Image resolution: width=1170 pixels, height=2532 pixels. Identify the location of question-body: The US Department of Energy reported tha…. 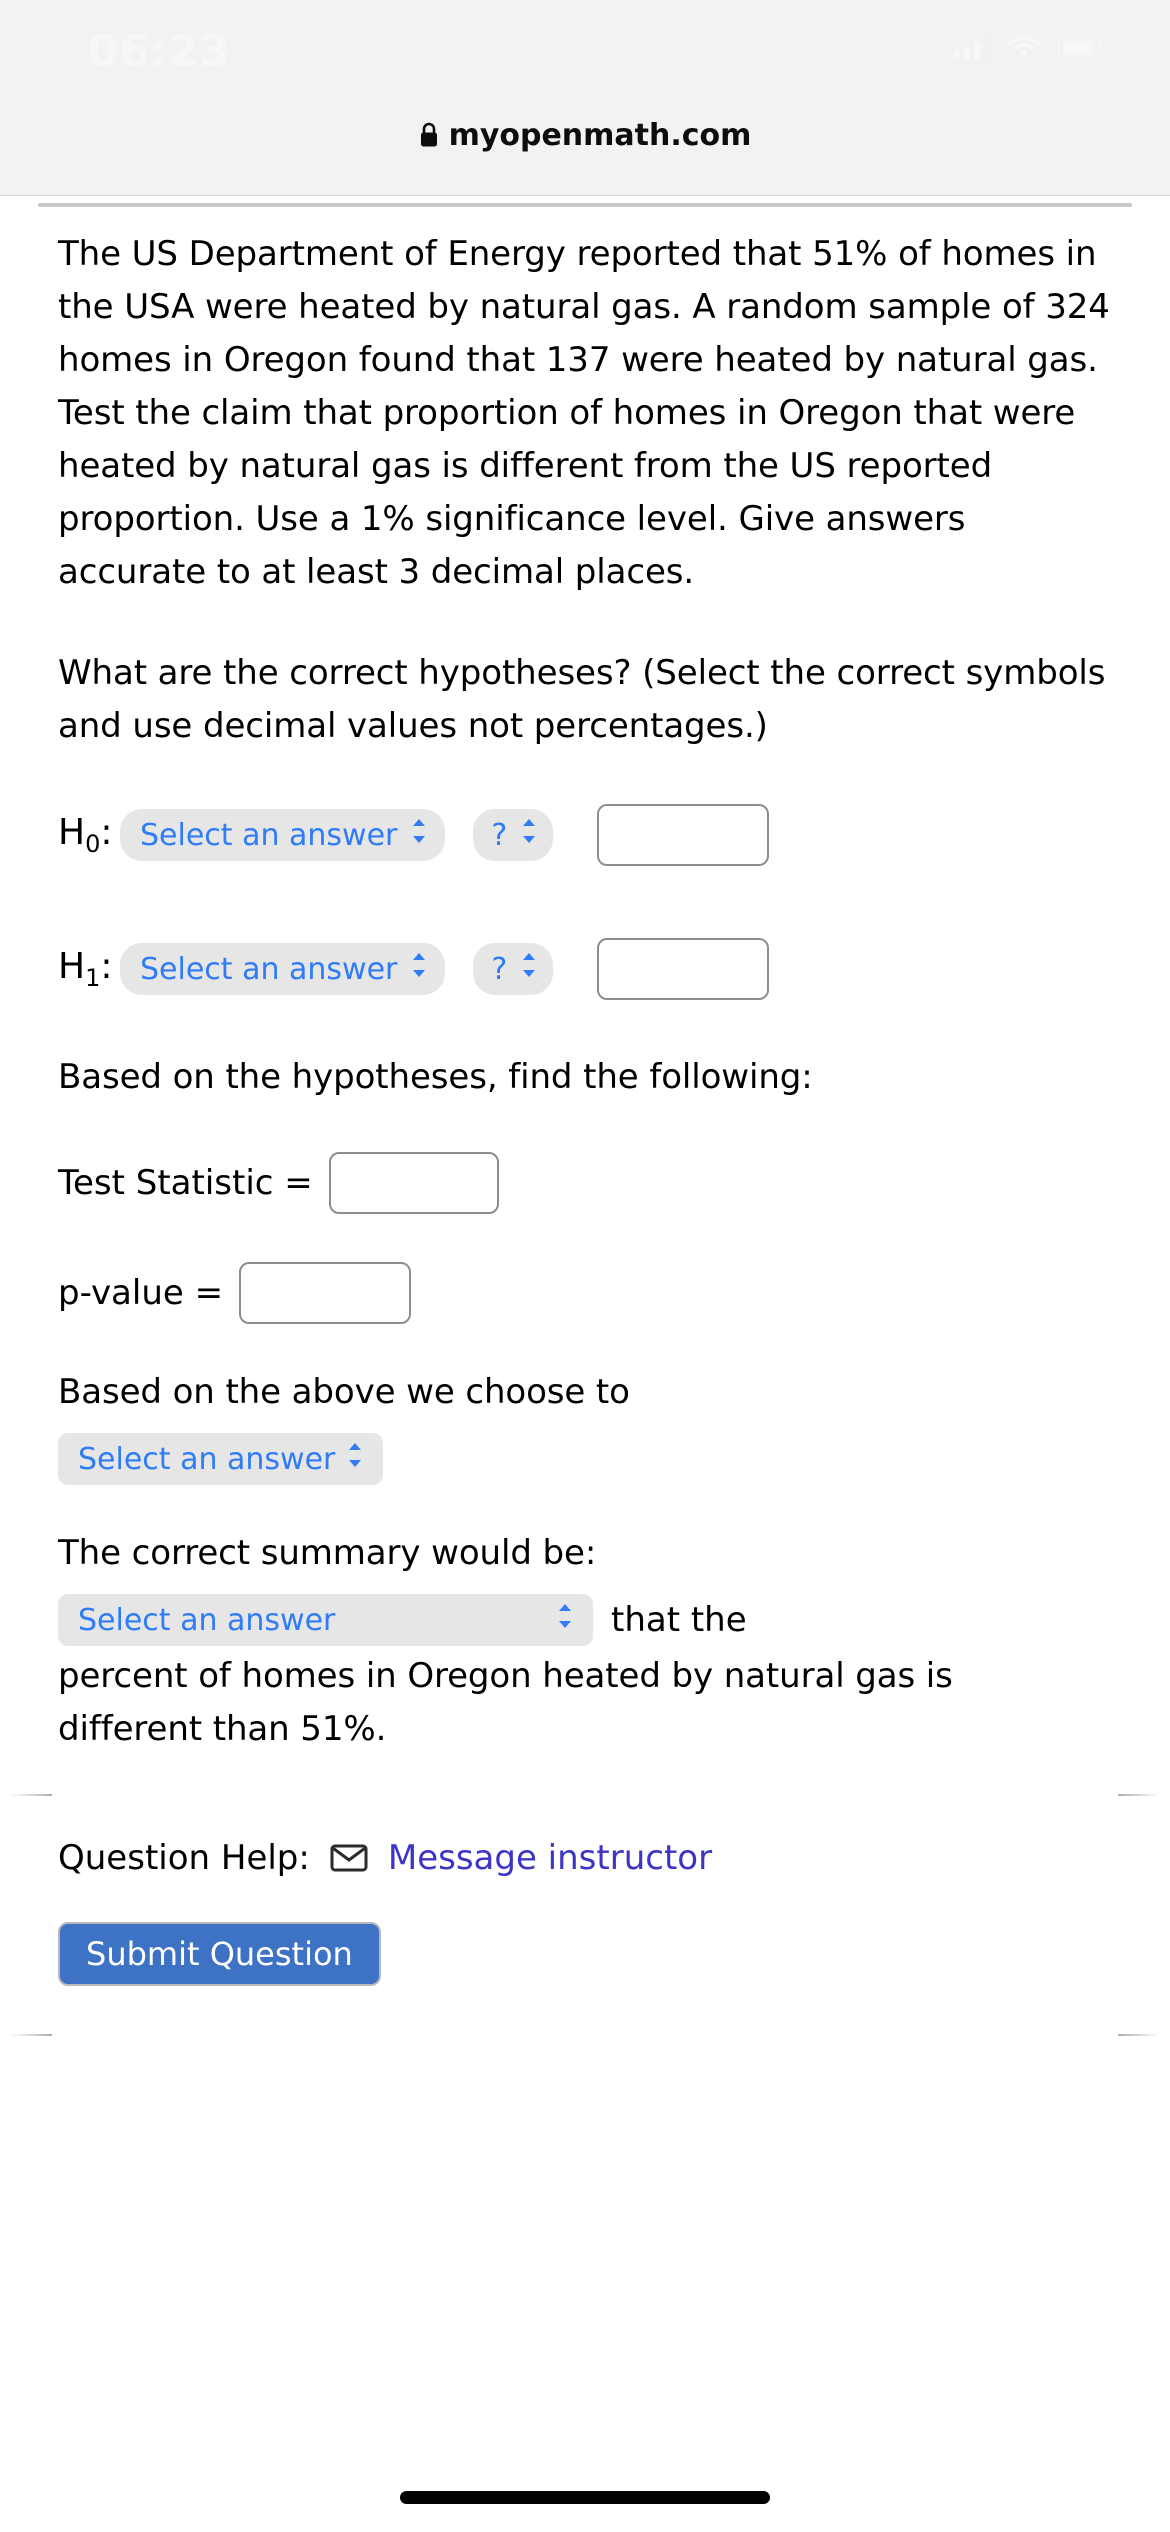
(584, 413).